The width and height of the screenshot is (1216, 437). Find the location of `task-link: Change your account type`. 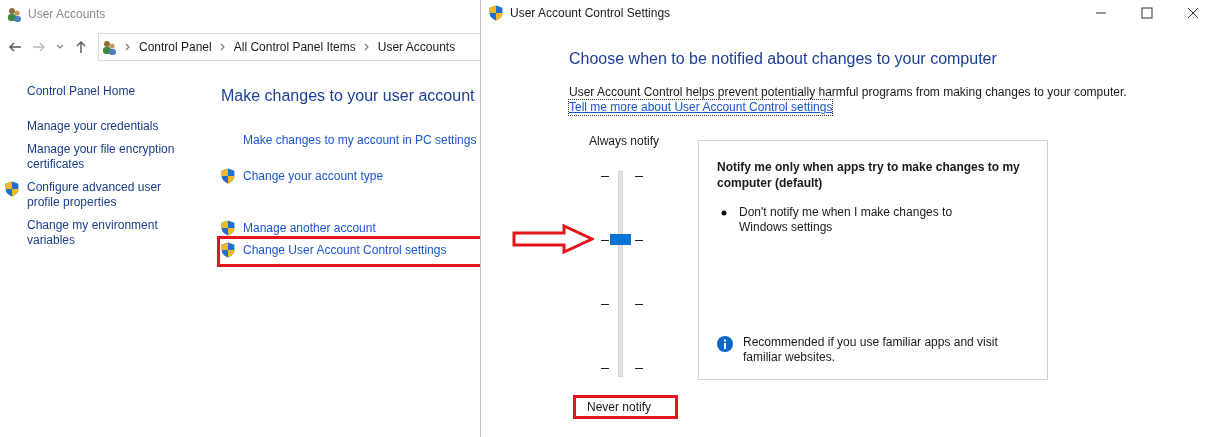

task-link: Change your account type is located at coordinates (313, 176).